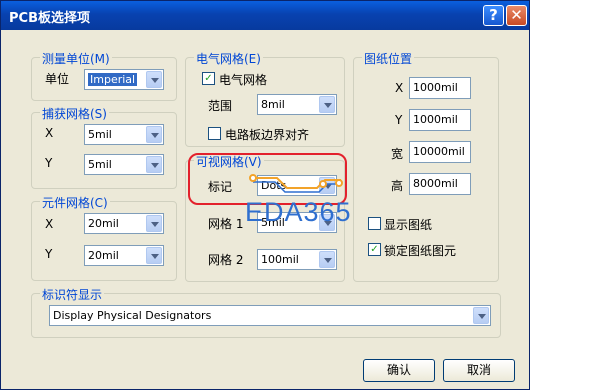 This screenshot has height=390, width=600. I want to click on help-button: ?, so click(493, 15).